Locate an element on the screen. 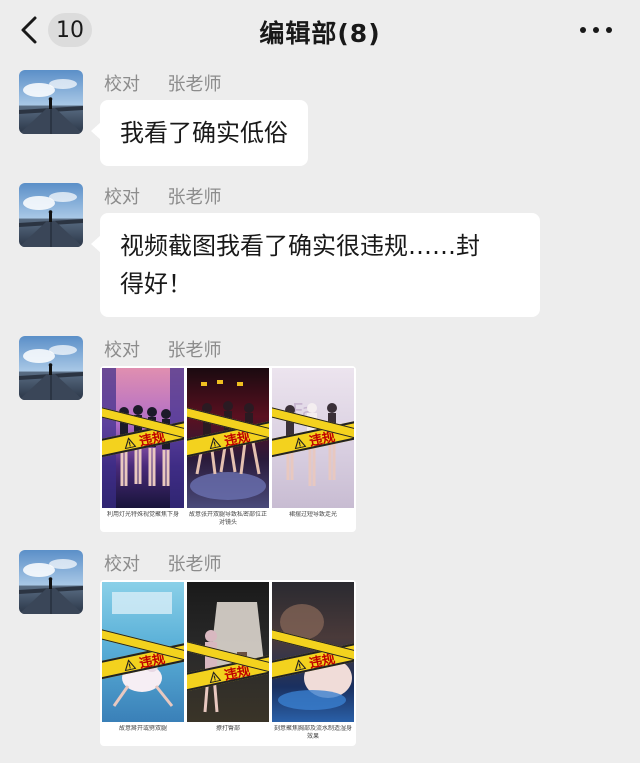 This screenshot has height=763, width=640. message-bubble: 我看了确实低俗 is located at coordinates (199, 133).